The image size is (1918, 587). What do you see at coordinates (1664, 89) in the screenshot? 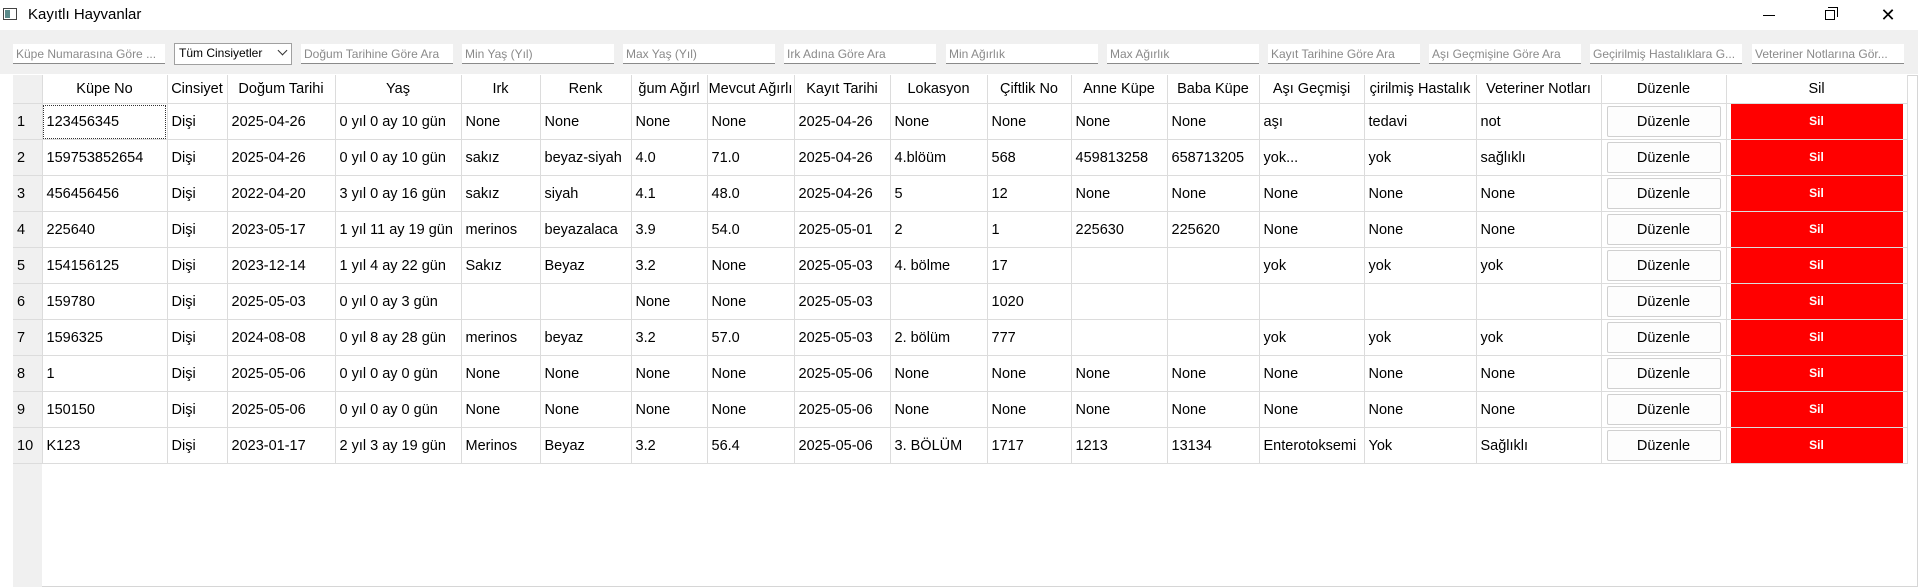
I see `column-header: Düzenle` at bounding box center [1664, 89].